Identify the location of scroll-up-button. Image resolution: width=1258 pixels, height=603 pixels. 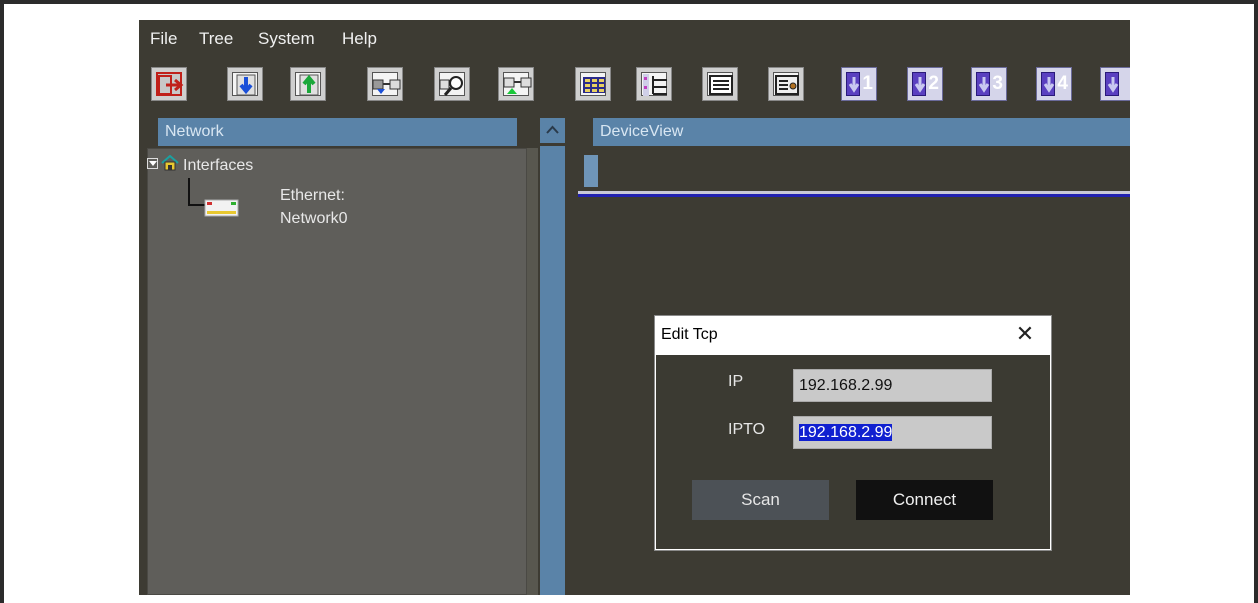
(552, 130).